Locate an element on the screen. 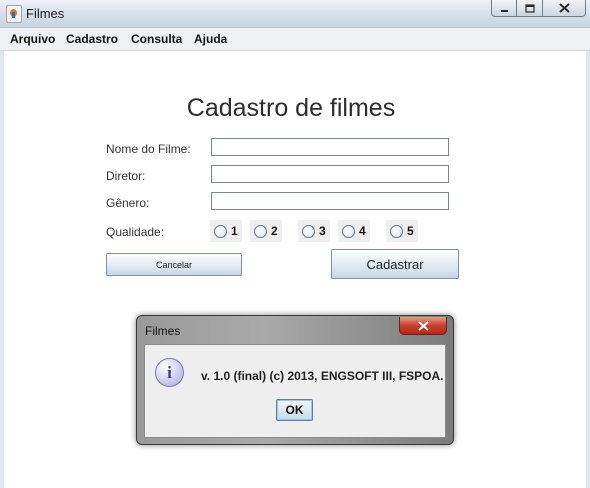 The height and width of the screenshot is (488, 590). diretor-field is located at coordinates (330, 174).